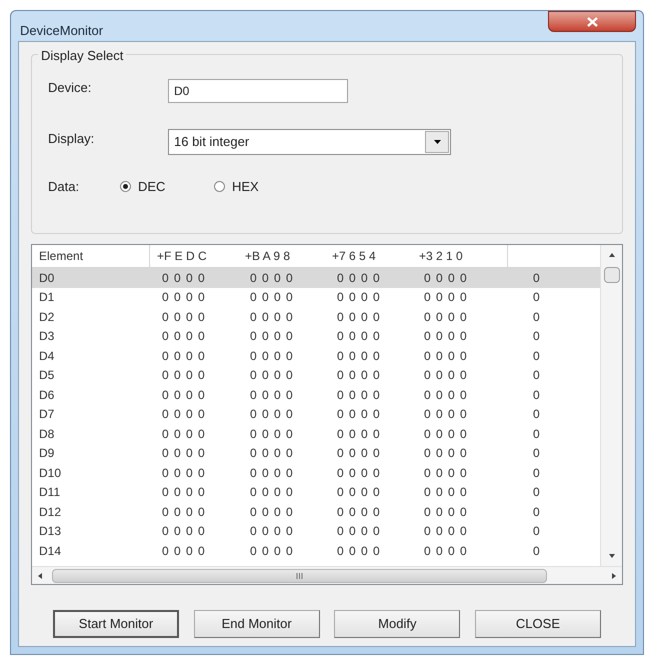 The width and height of the screenshot is (652, 661). I want to click on table-cell-text: D8, so click(47, 434).